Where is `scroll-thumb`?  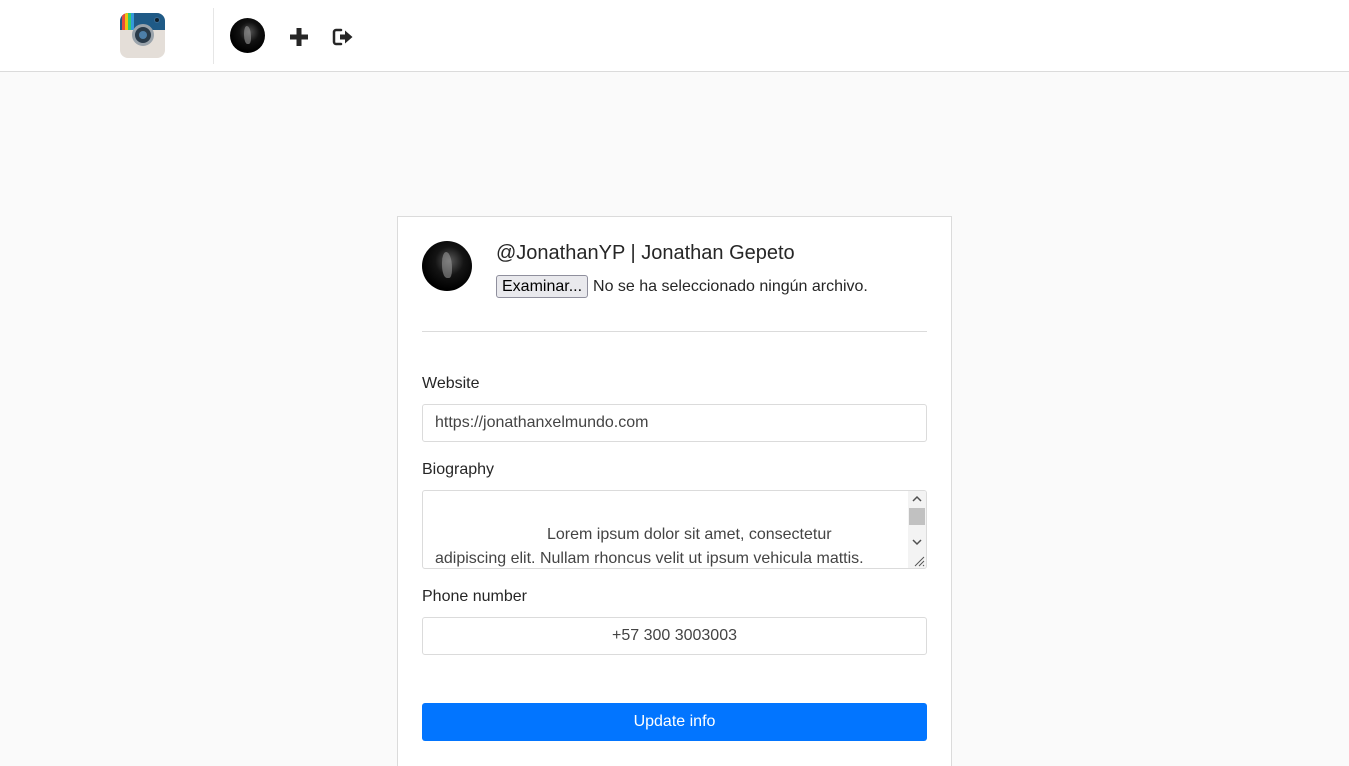 scroll-thumb is located at coordinates (917, 516).